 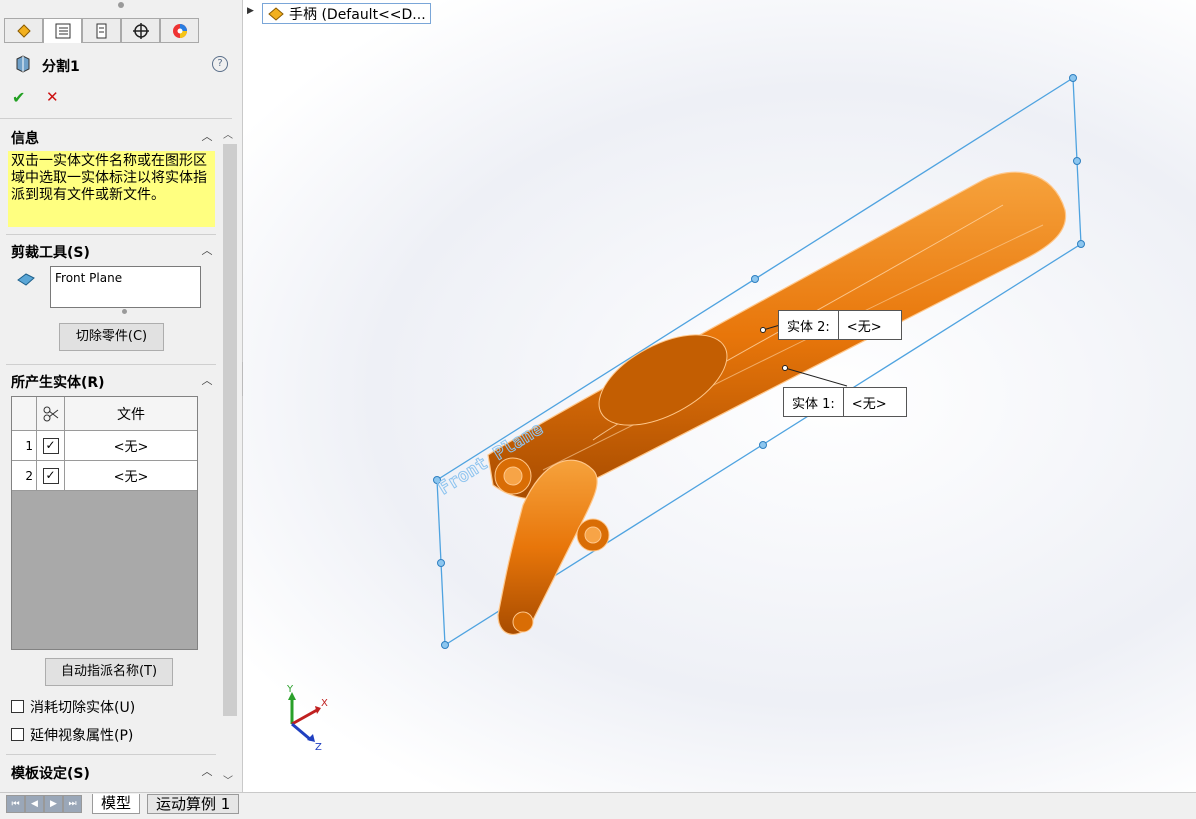 I want to click on consume-cut-bodies-label: 消耗切除实体(U), so click(x=83, y=708).